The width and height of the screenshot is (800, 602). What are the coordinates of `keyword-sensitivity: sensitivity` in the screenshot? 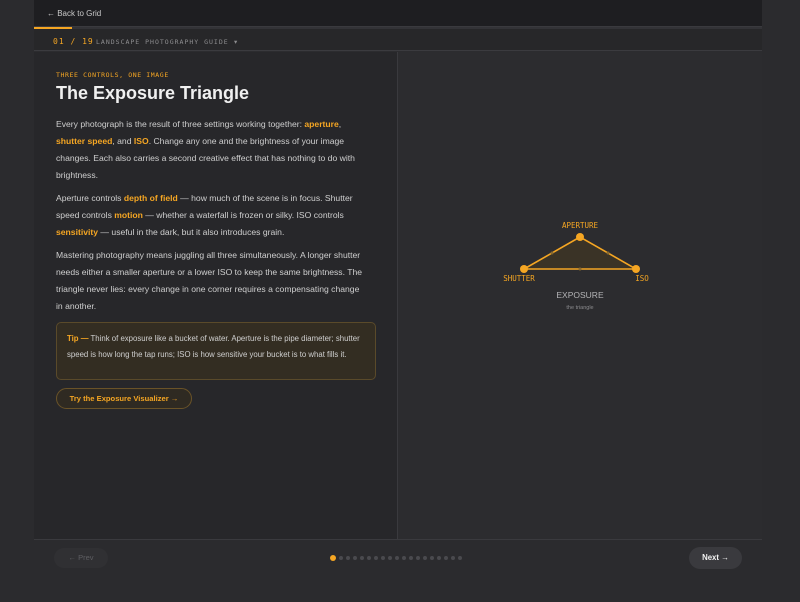 It's located at (77, 232).